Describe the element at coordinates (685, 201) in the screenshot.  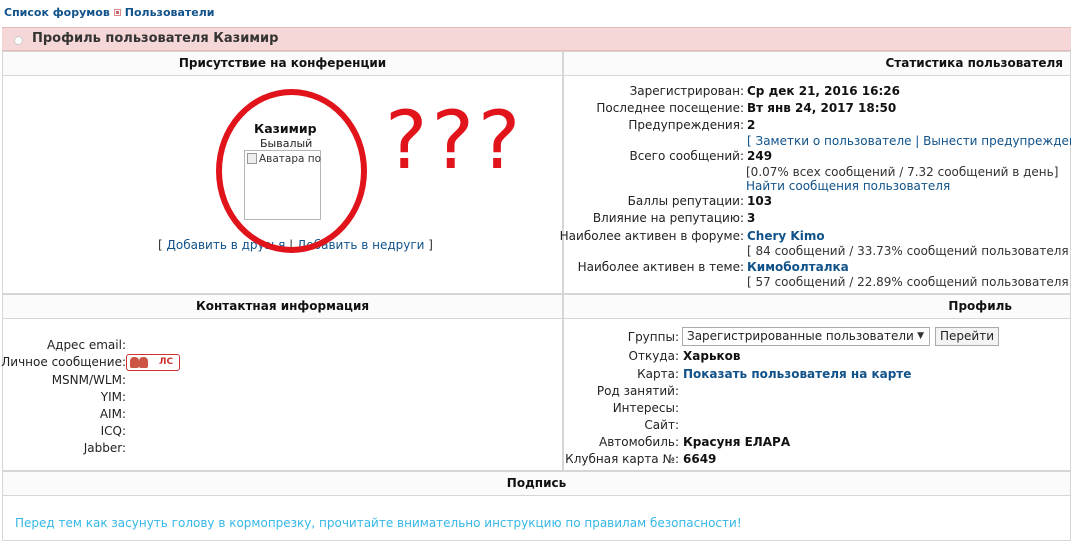
I see `reputation-label: Баллы репутации:` at that location.